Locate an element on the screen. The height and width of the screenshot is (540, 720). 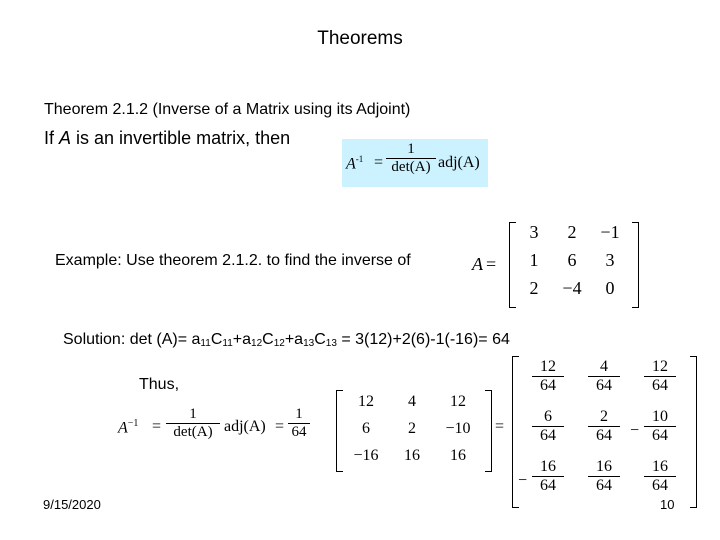
matrix-a: A = 3 2 −1 1 6 3 2 −4 0 is located at coordinates (557, 264).